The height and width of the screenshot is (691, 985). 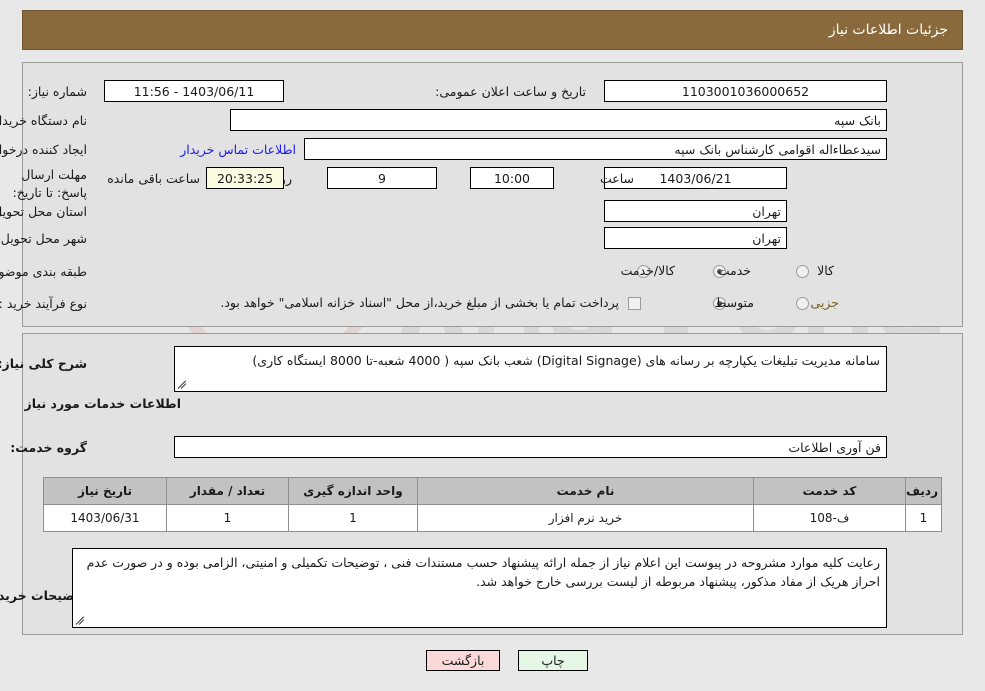 What do you see at coordinates (245, 178) in the screenshot?
I see `countdown-value: 20:33:25` at bounding box center [245, 178].